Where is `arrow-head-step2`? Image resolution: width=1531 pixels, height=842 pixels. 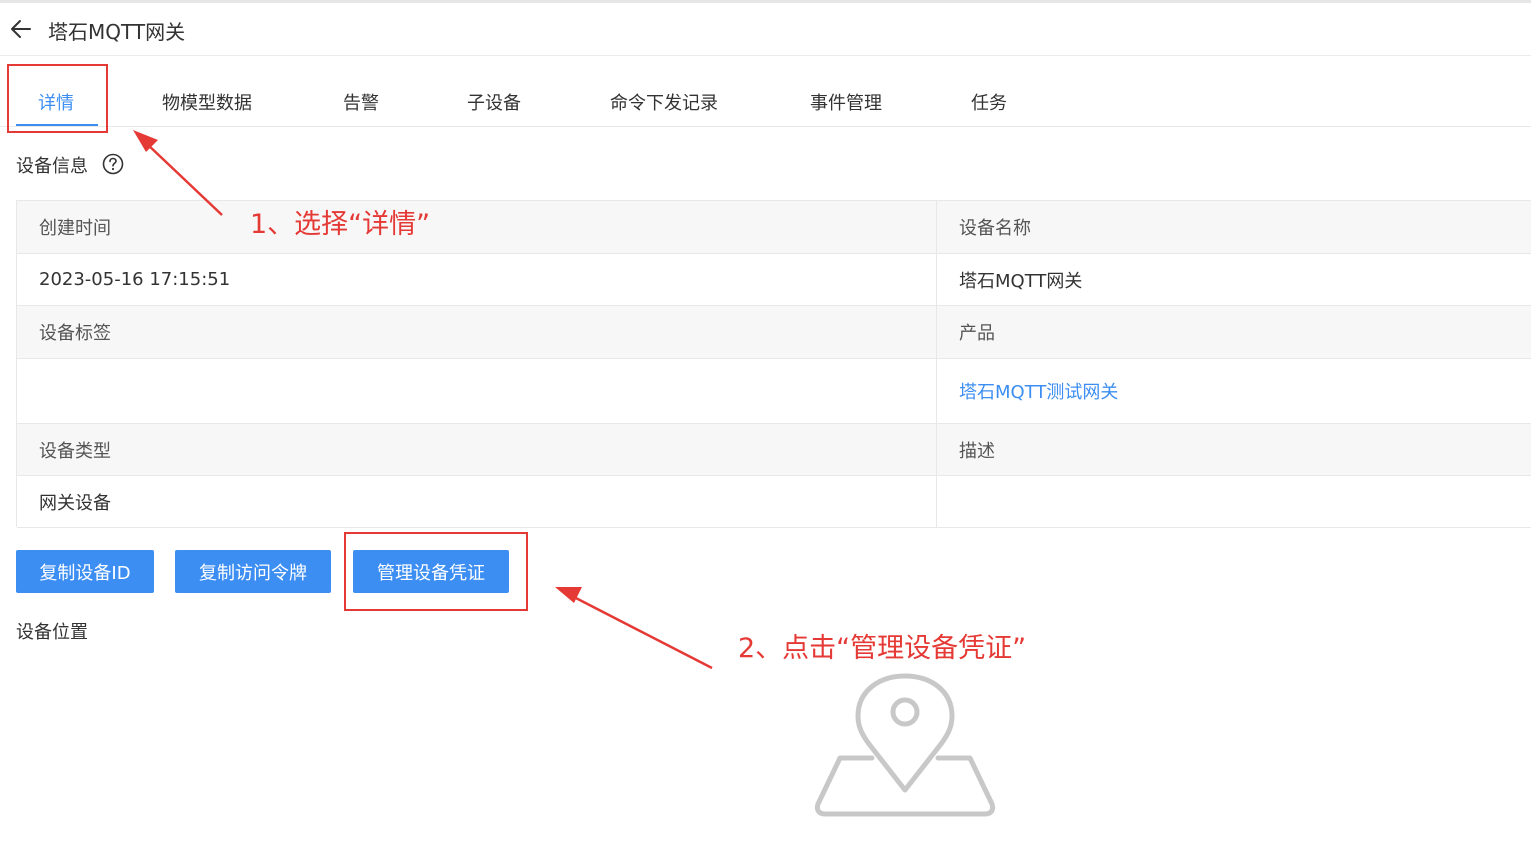
arrow-head-step2 is located at coordinates (568, 595).